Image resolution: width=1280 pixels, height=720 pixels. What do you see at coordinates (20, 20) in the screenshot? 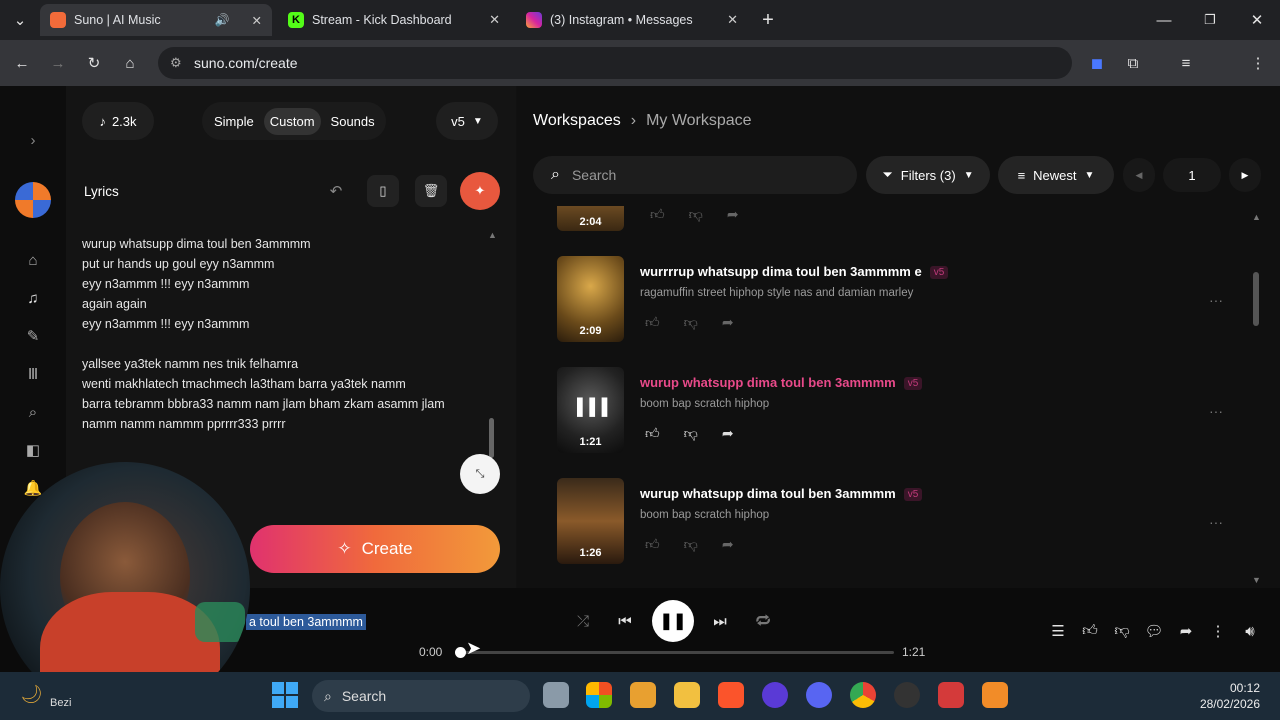
I see `tab-search-icon: ⌄` at bounding box center [20, 20].